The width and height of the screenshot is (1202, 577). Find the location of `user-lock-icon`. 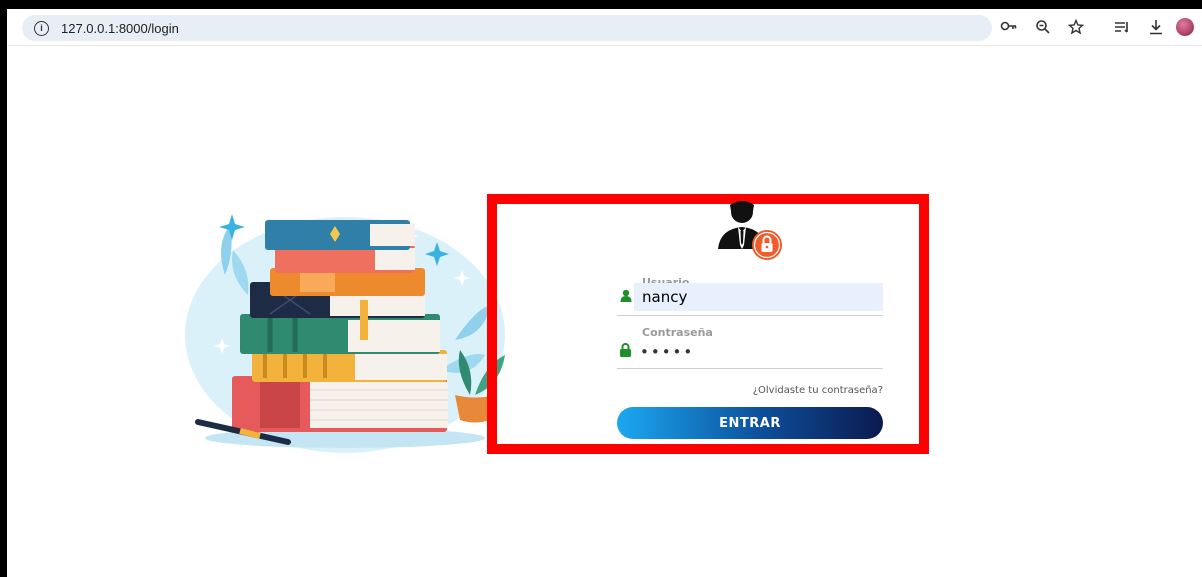

user-lock-icon is located at coordinates (750, 230).